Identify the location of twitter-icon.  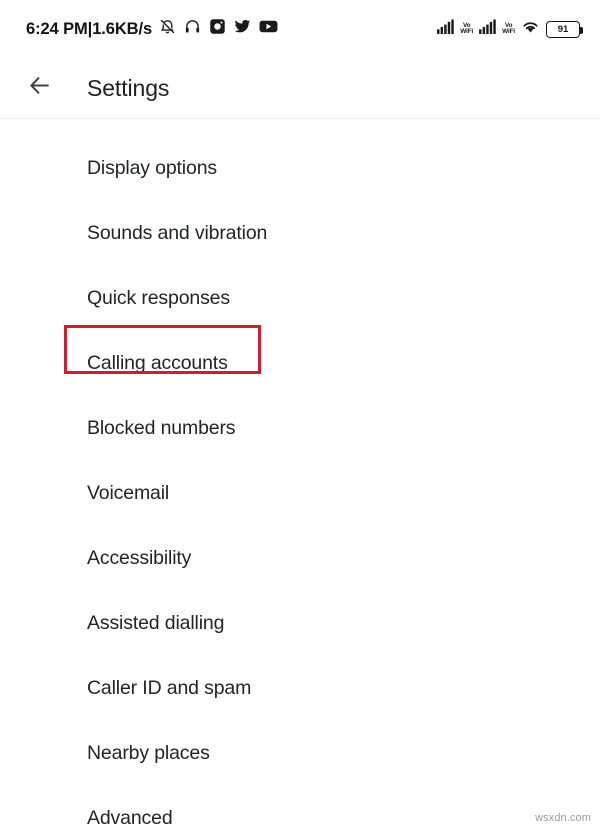
(242, 29).